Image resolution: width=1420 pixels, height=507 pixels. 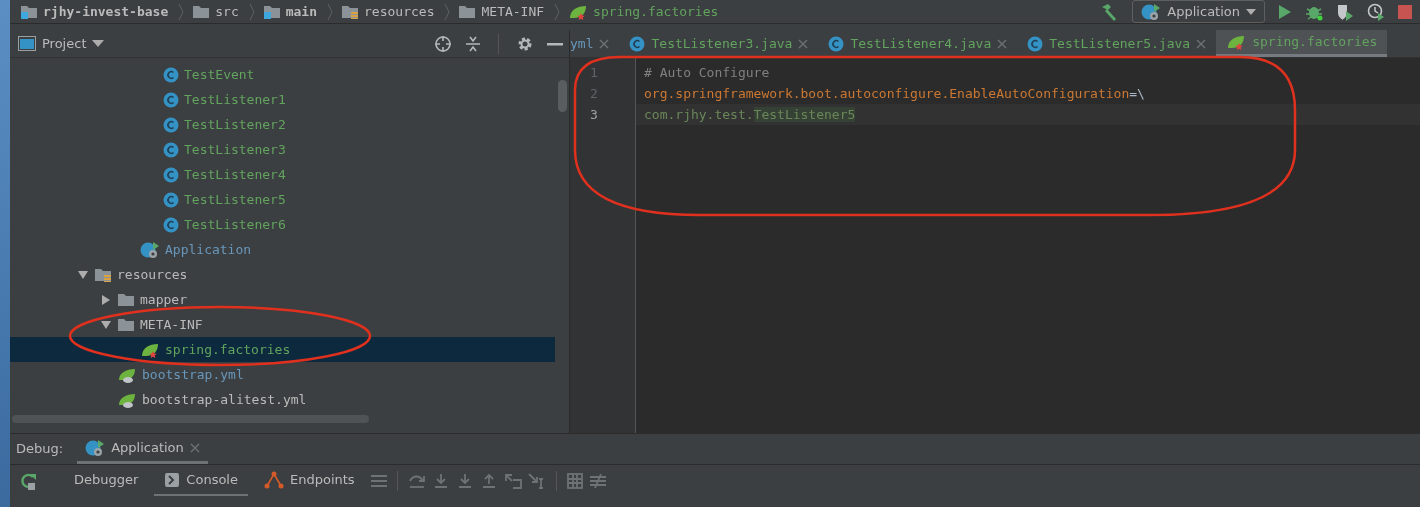 What do you see at coordinates (235, 99) in the screenshot?
I see `item-label: TestListener1` at bounding box center [235, 99].